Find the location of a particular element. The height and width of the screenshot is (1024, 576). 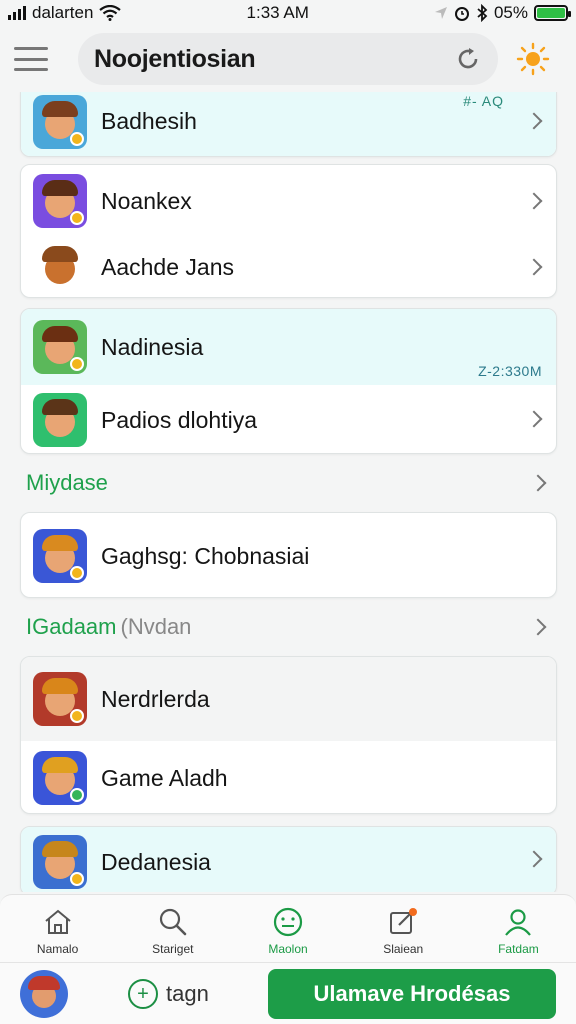

list-item: Gaghsg: Chobnasiai is located at coordinates (288, 555).